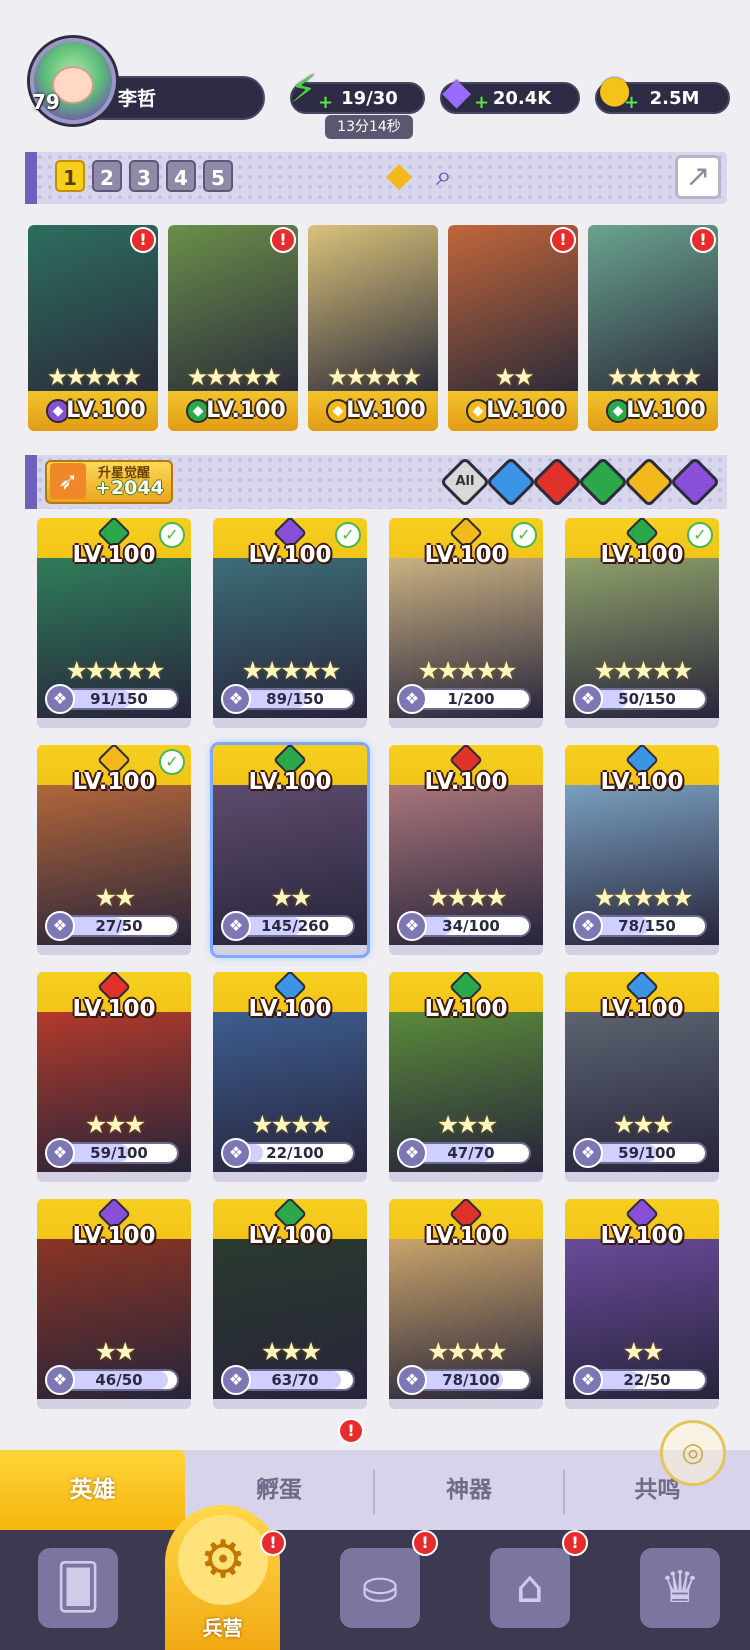 This screenshot has width=750, height=1650. I want to click on hero-card: LV.100 ★★ 46/50 ❖, so click(114, 1304).